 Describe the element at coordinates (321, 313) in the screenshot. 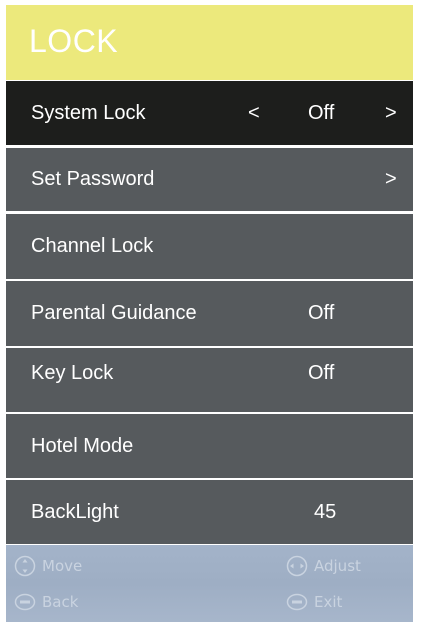

I see `parental-guidance-value: Off` at that location.